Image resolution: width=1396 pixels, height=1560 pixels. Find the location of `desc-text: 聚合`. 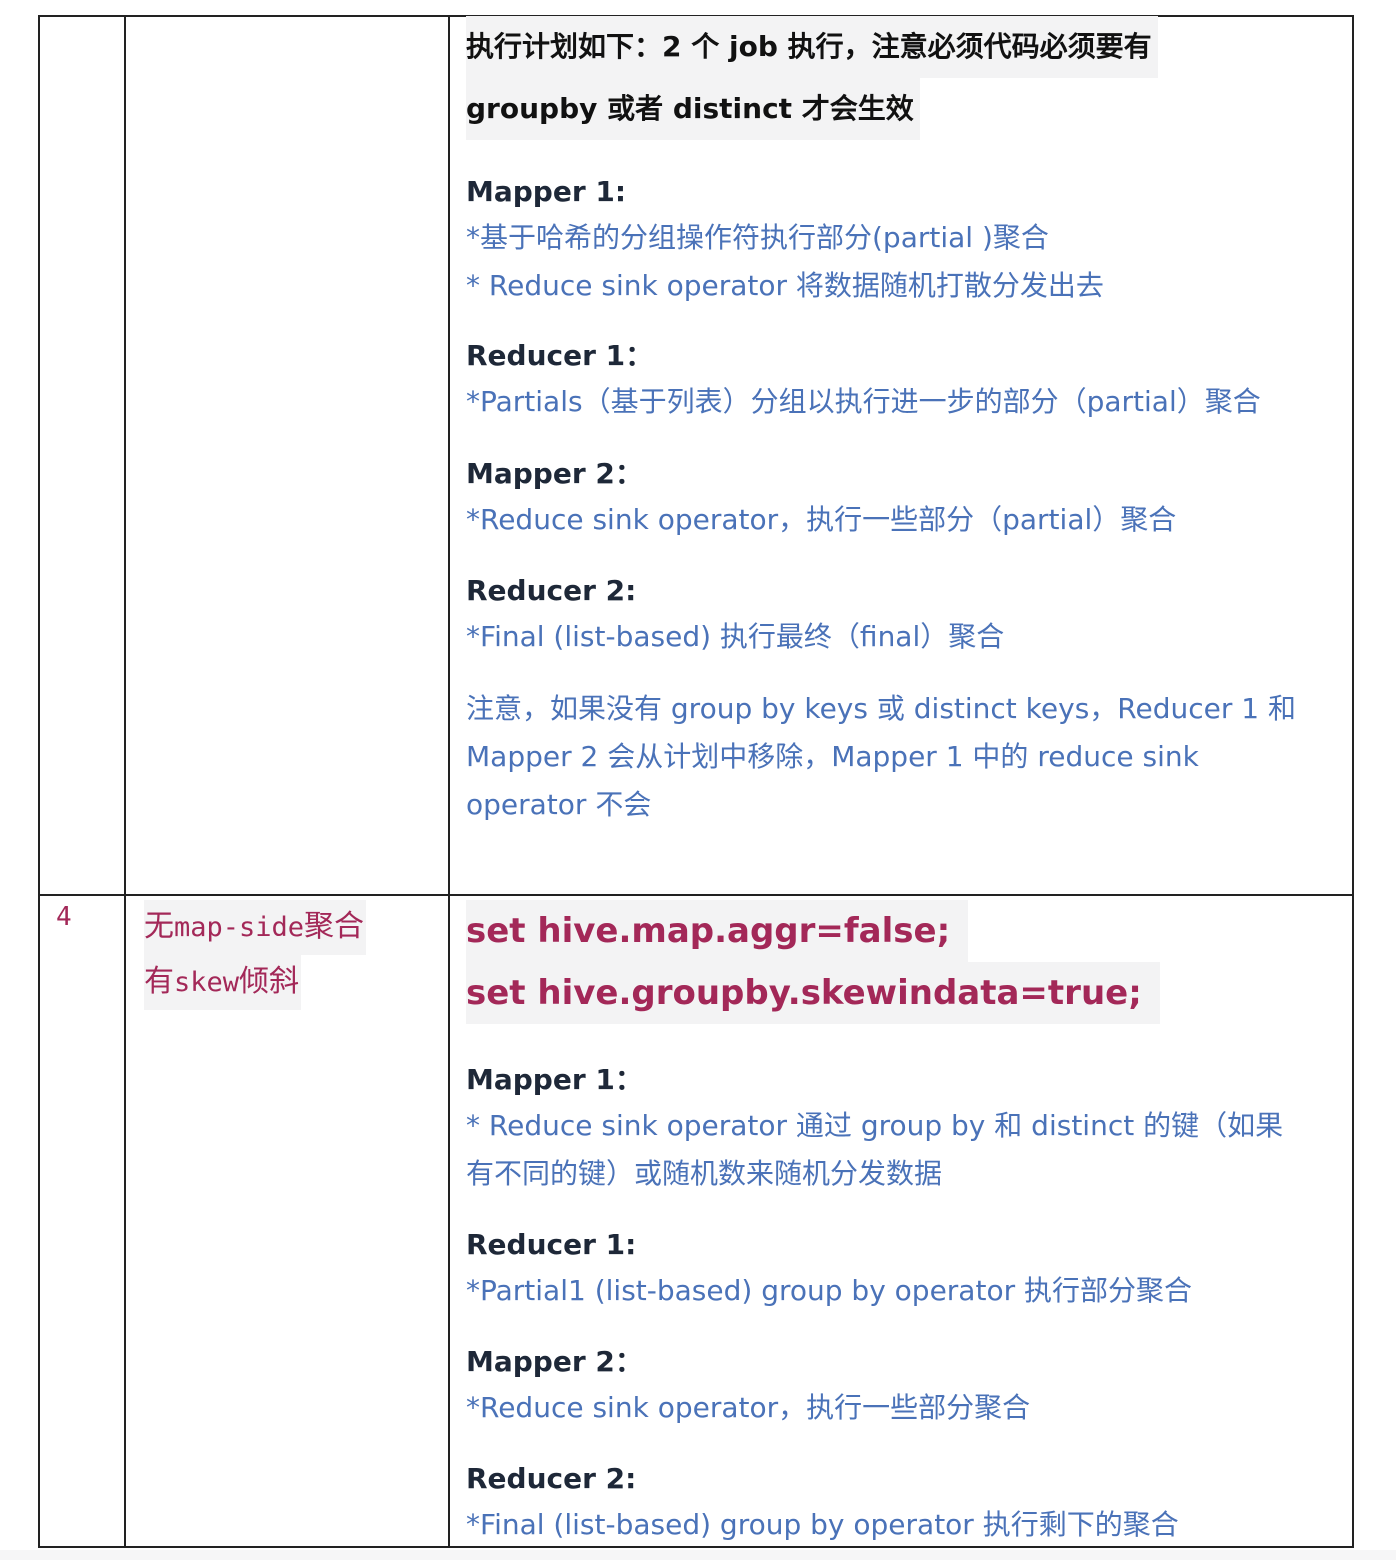

desc-text: 聚合 is located at coordinates (334, 926).